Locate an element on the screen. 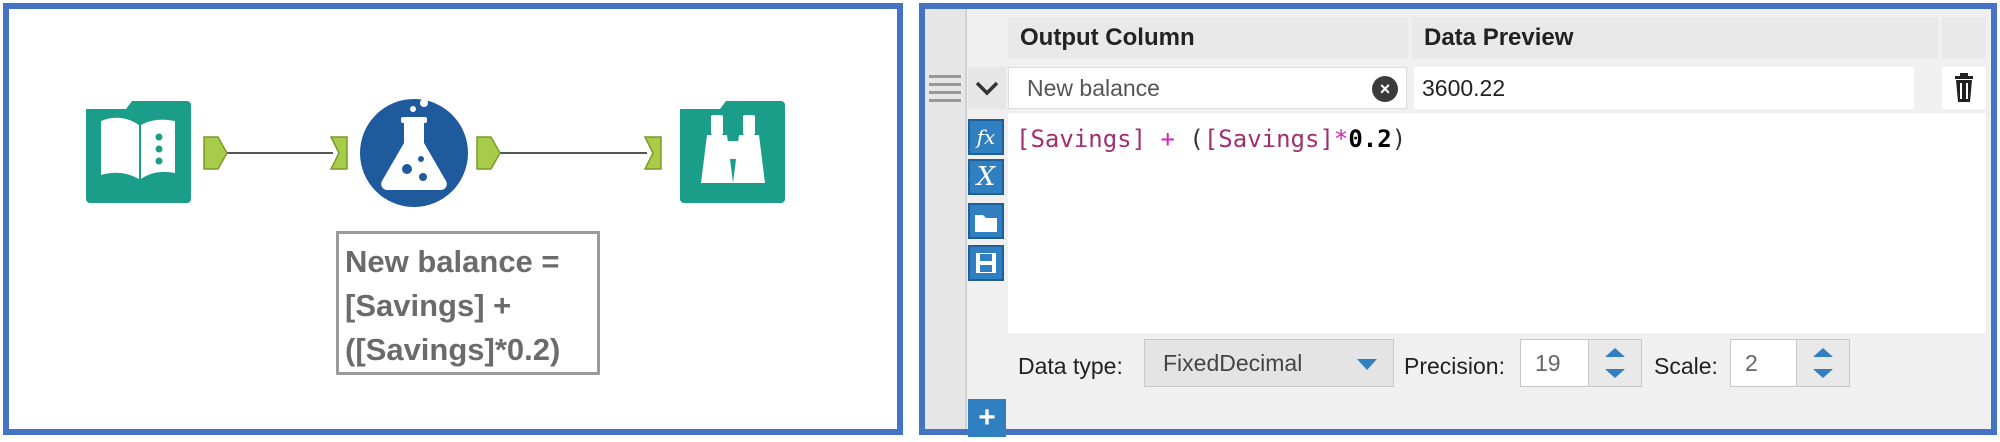 The image size is (2000, 442). header-spacer is located at coordinates (1964, 38).